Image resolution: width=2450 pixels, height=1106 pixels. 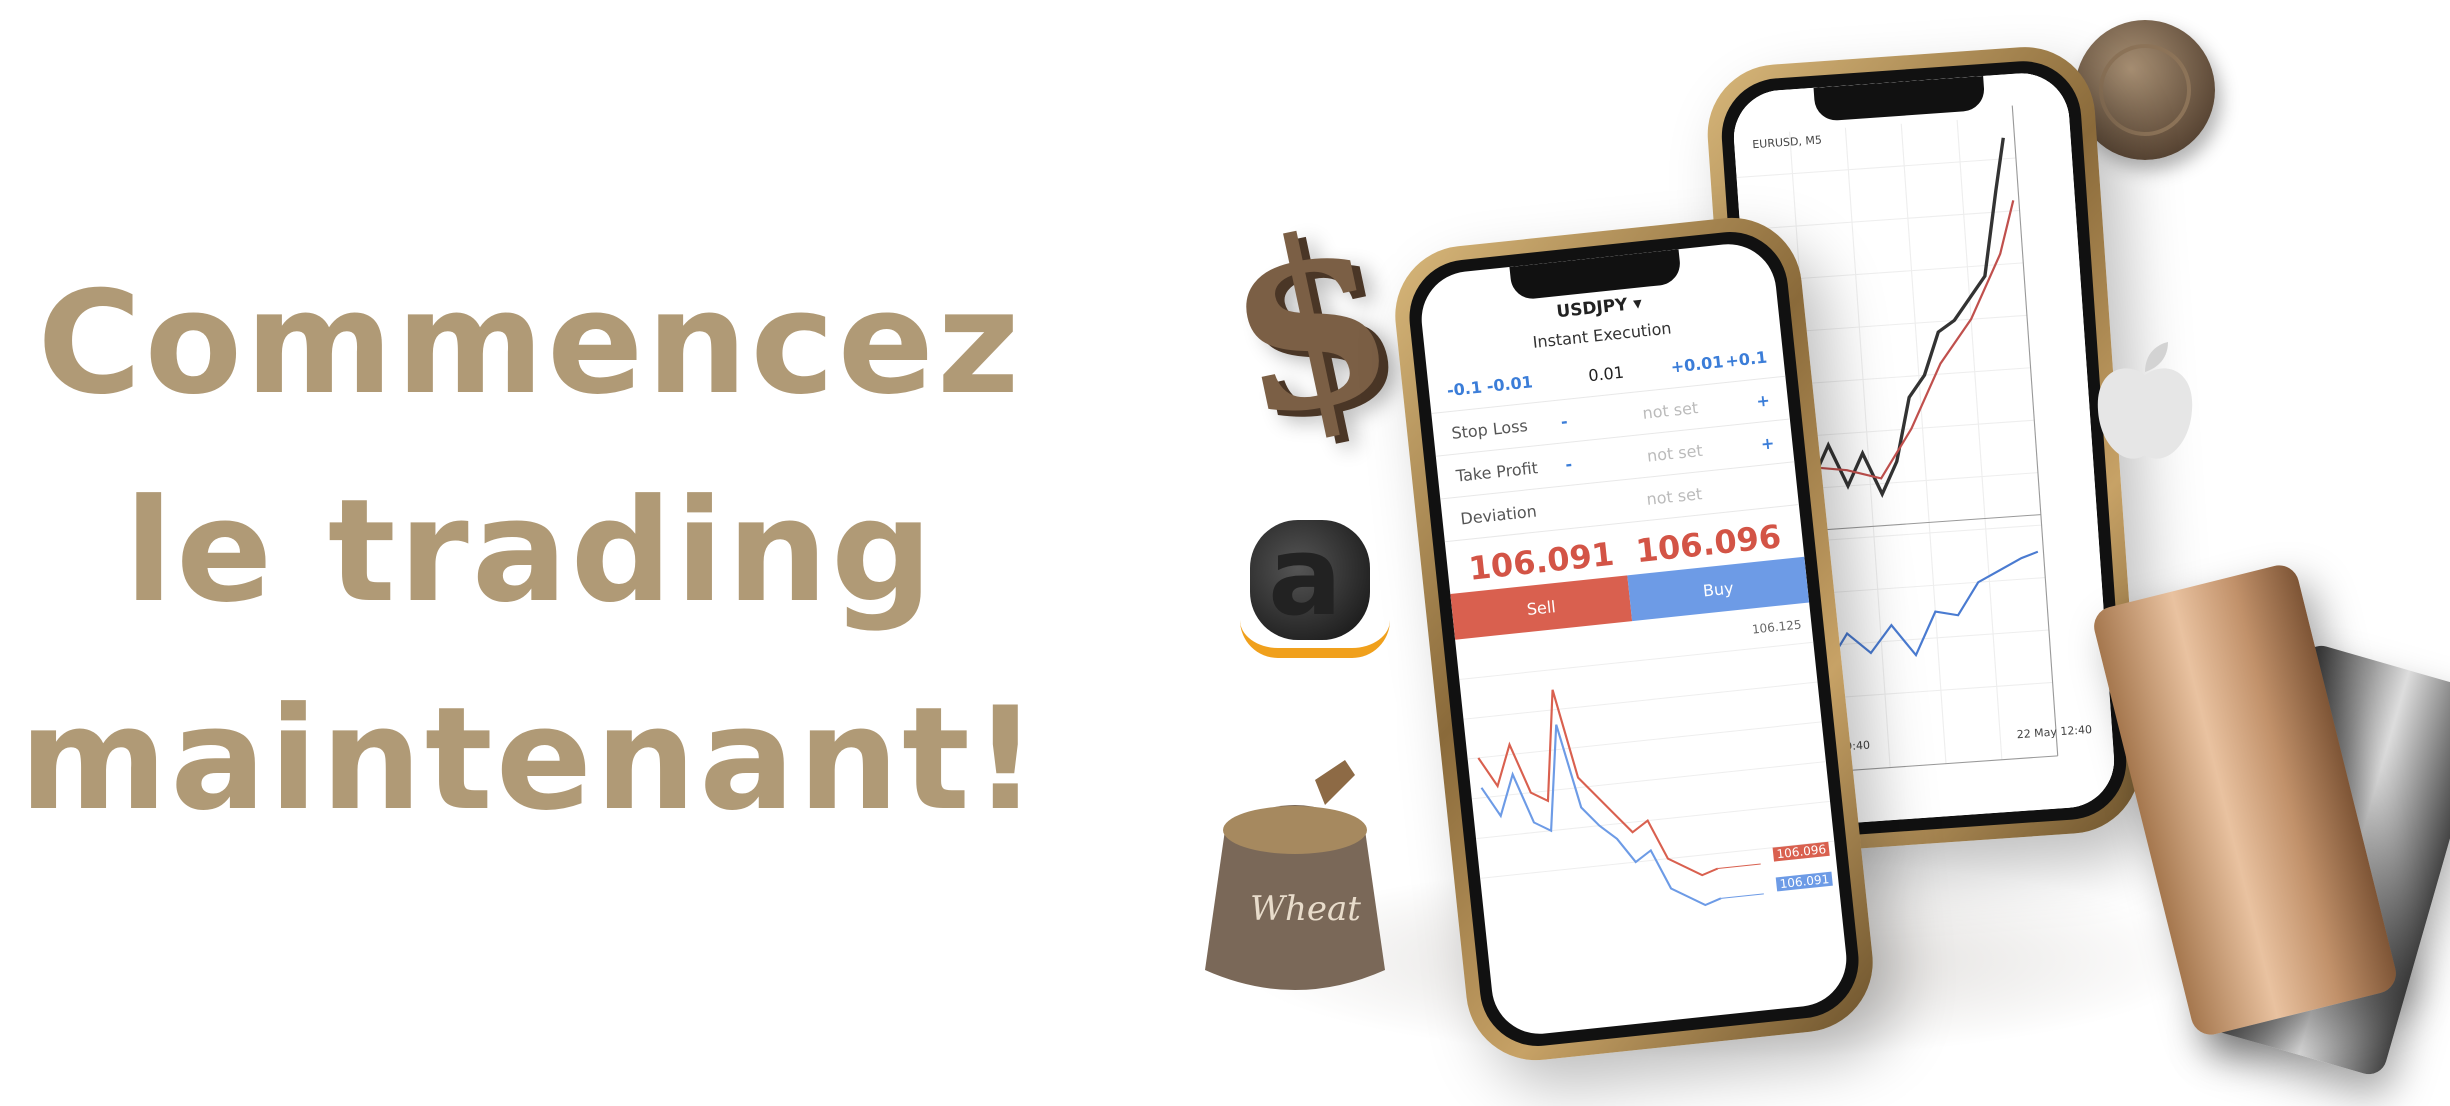 I want to click on stop-loss-minus-button: -, so click(x=1576, y=420).